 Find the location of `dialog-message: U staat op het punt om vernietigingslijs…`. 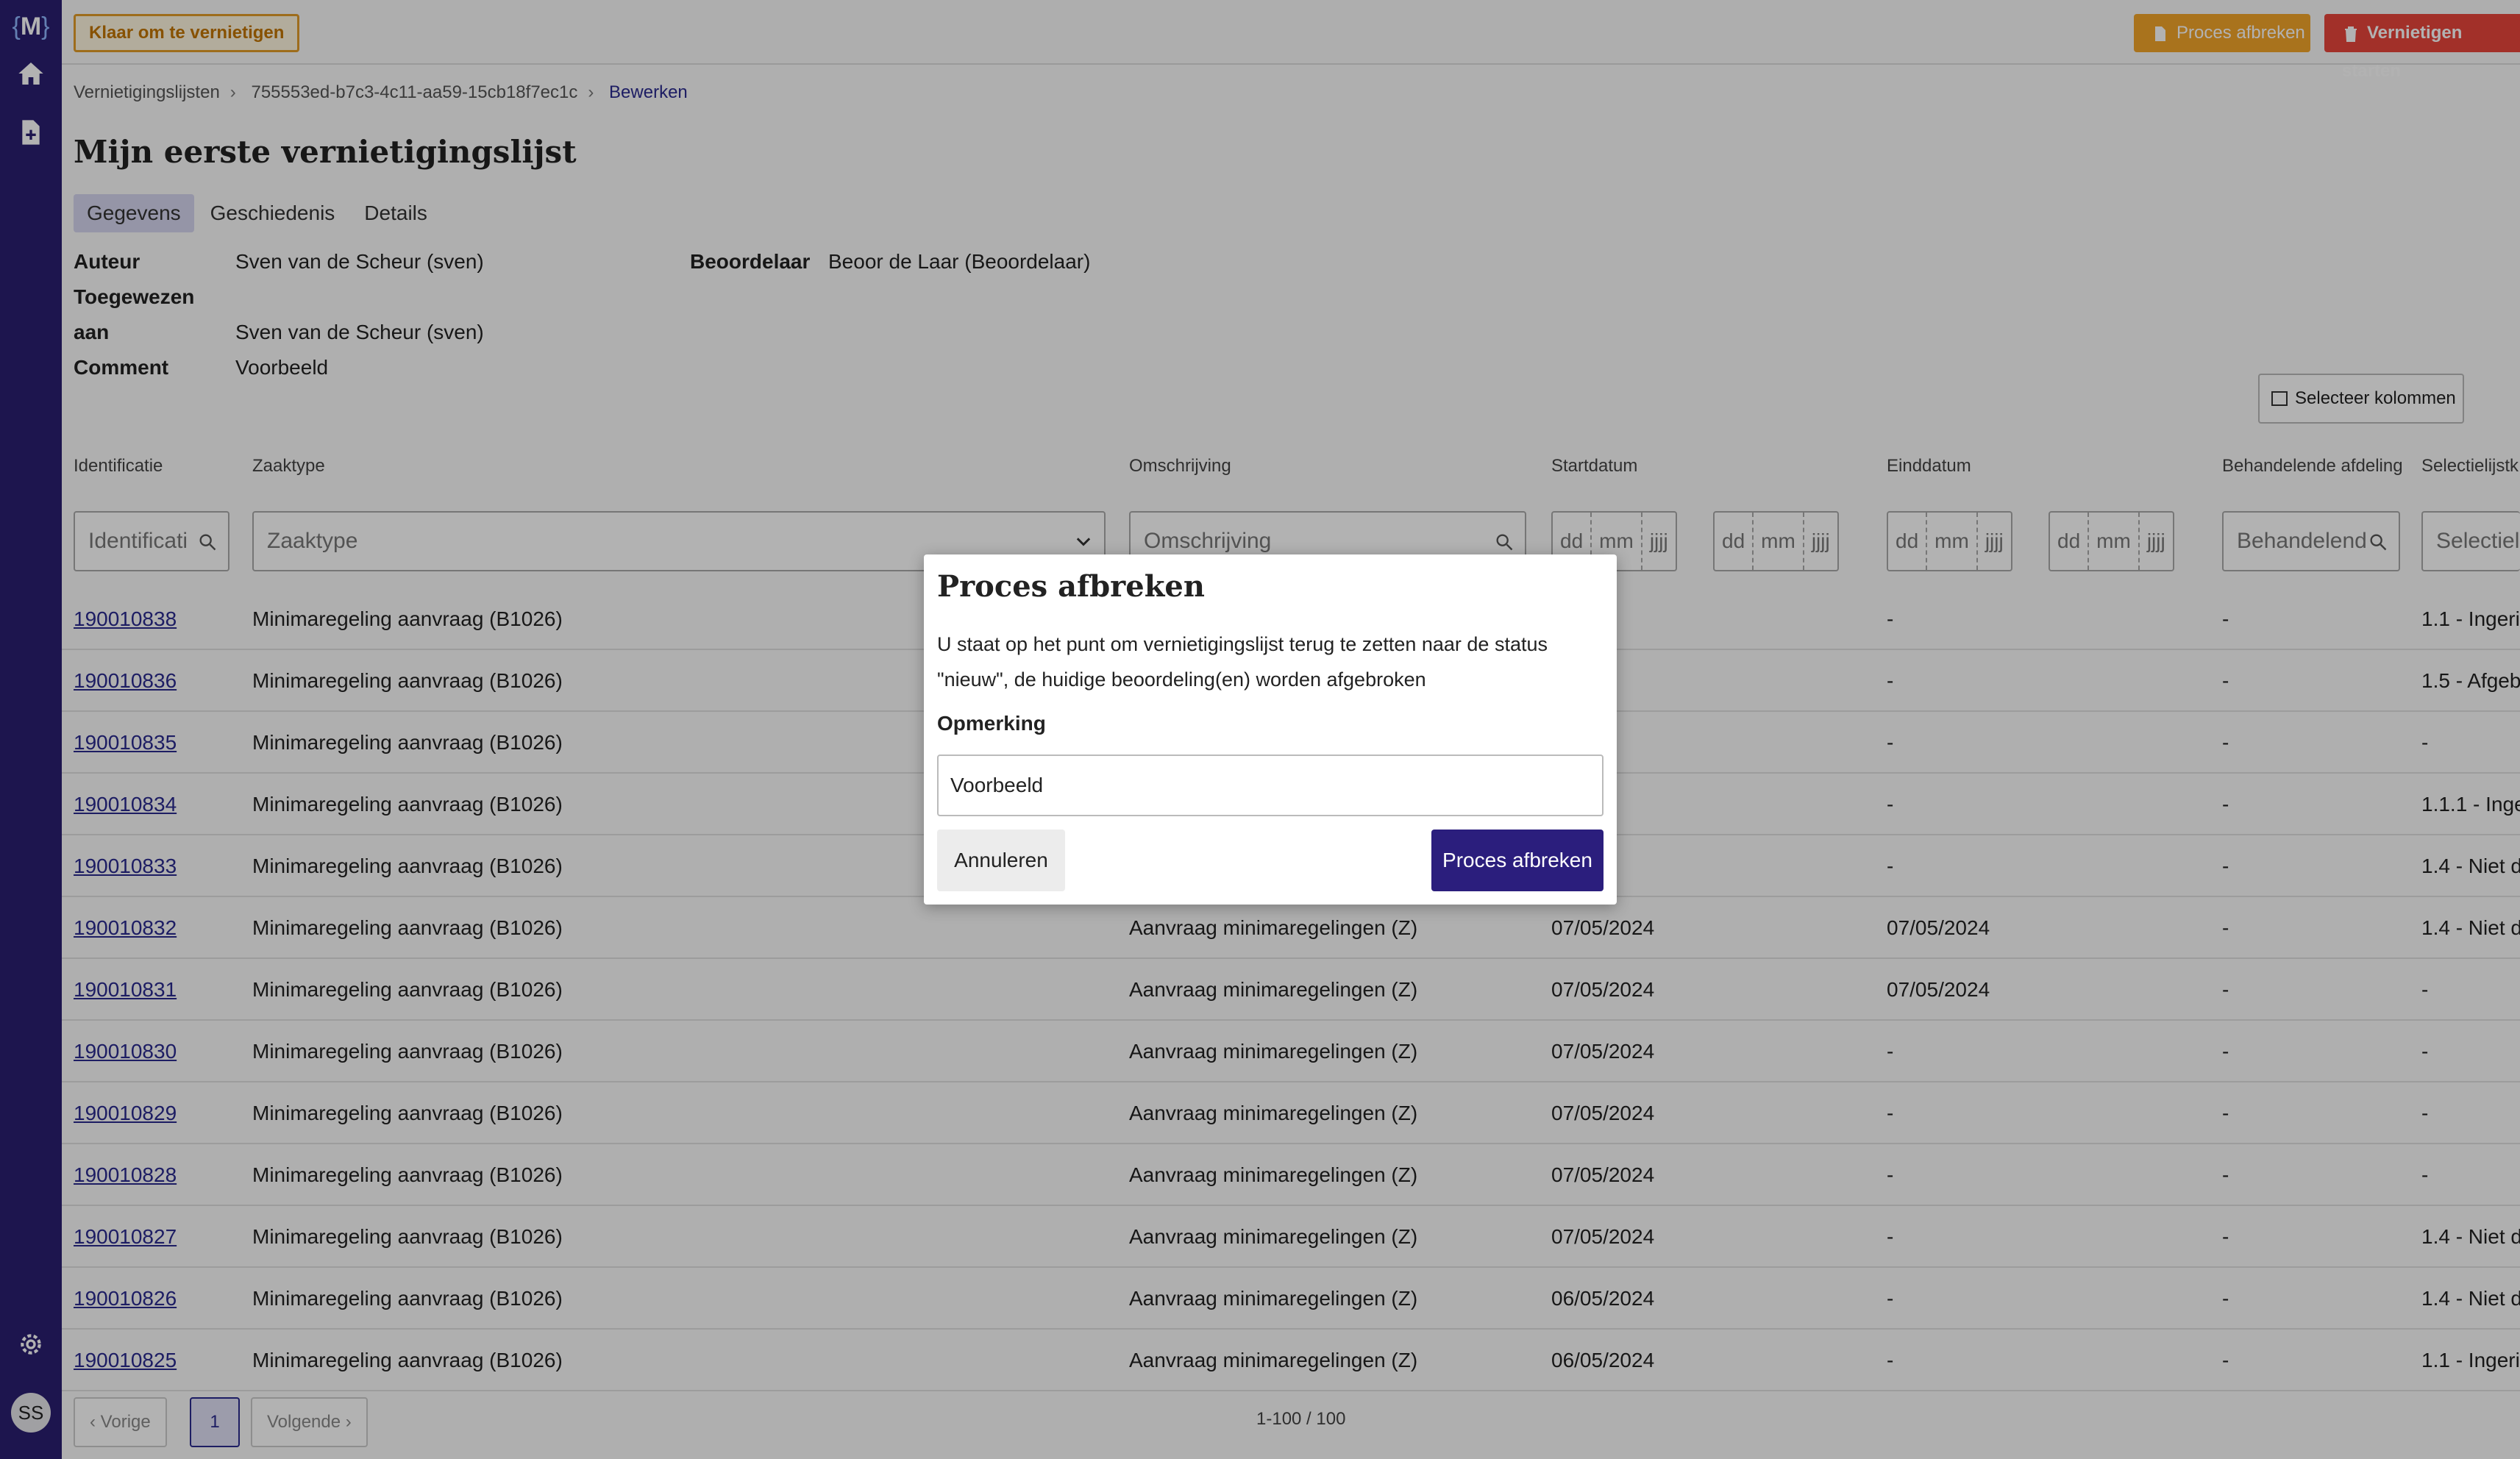

dialog-message: U staat op het punt om vernietigingslijs… is located at coordinates (1243, 662).